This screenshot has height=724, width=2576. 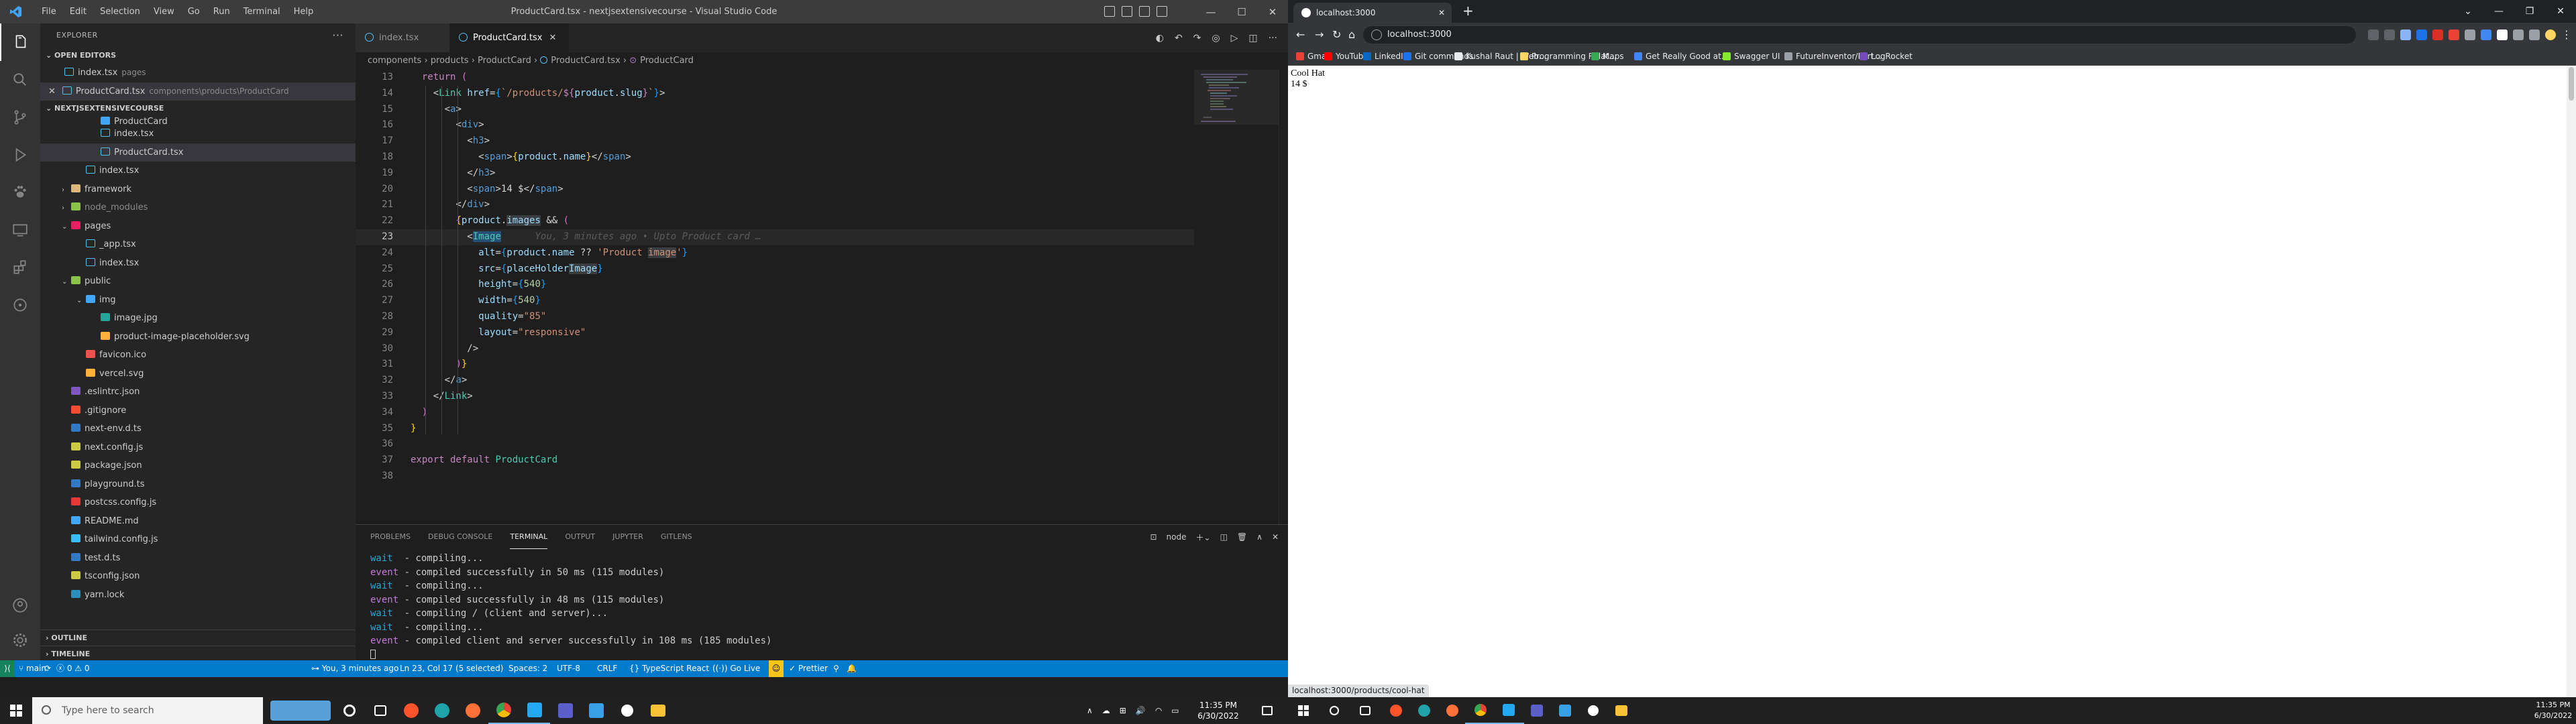 I want to click on file-tree-item: test.d.ts, so click(x=198, y=558).